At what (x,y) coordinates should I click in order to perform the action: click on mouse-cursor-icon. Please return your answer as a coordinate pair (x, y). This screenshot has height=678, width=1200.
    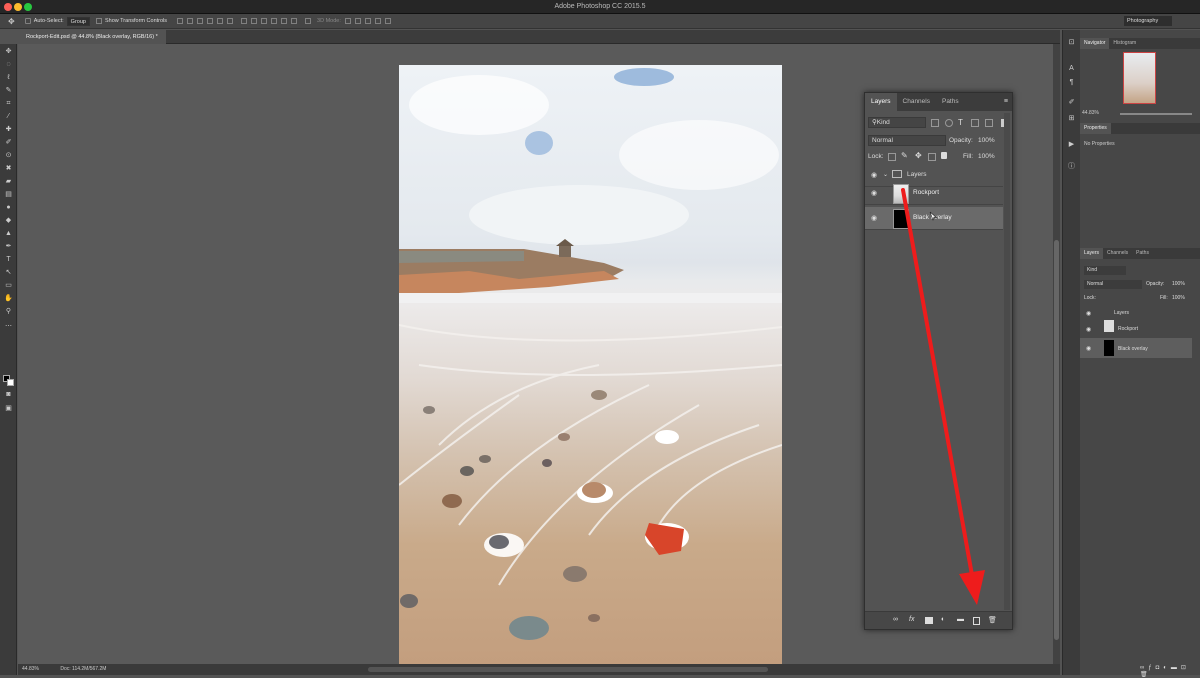
    Looking at the image, I should click on (933, 216).